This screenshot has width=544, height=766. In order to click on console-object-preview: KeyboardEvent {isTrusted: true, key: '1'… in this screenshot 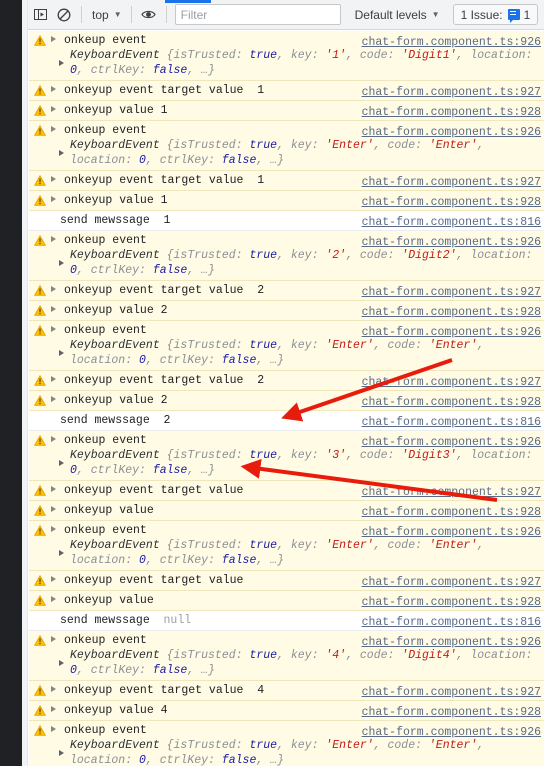, I will do `click(298, 63)`.